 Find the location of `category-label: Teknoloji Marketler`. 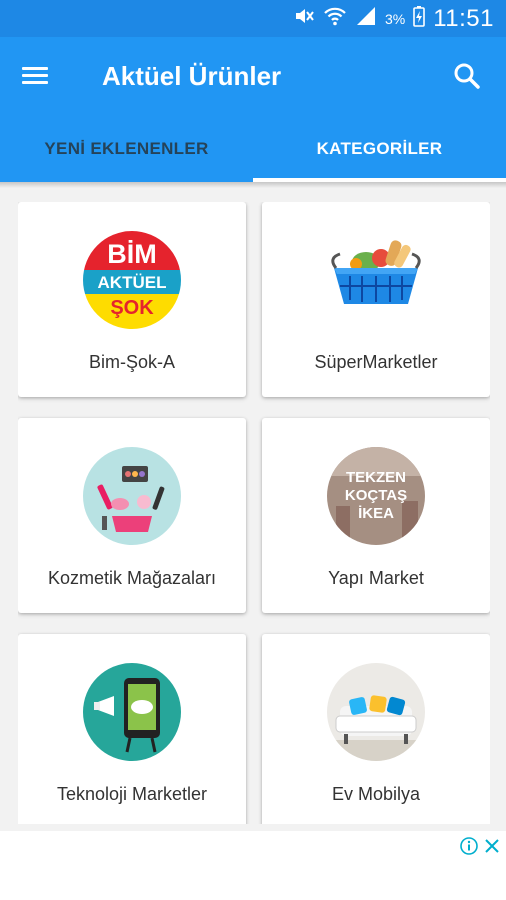

category-label: Teknoloji Marketler is located at coordinates (132, 794).